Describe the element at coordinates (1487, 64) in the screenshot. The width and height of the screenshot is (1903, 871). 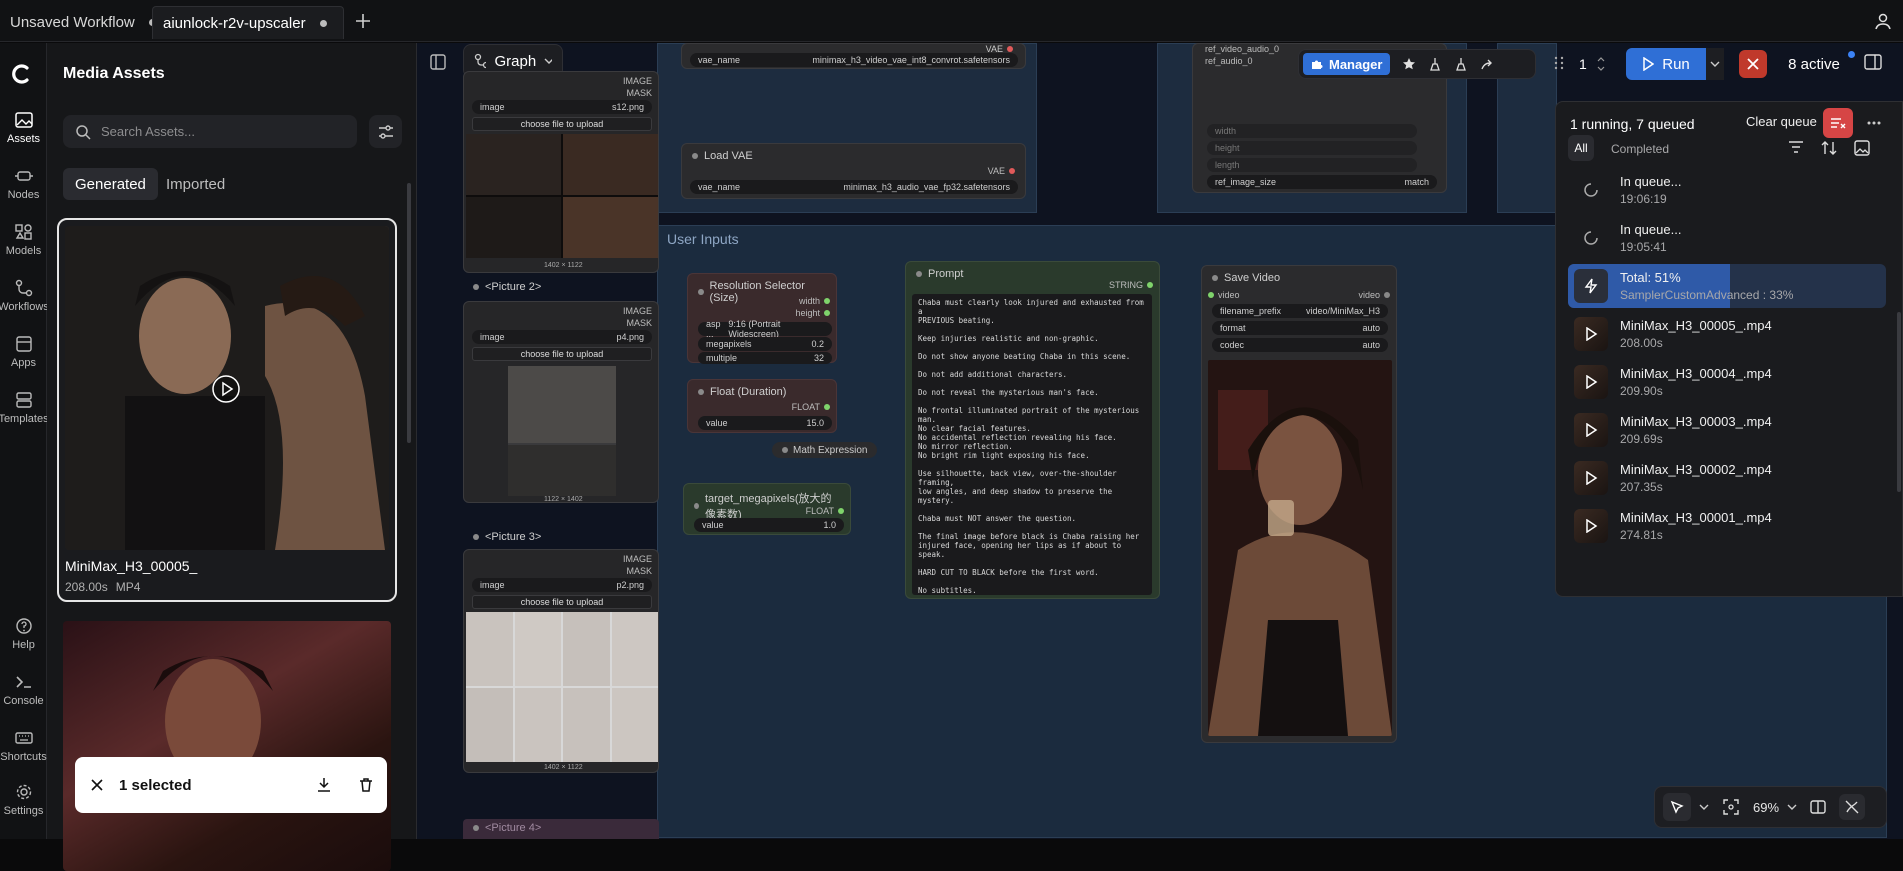
I see `share-icon` at that location.